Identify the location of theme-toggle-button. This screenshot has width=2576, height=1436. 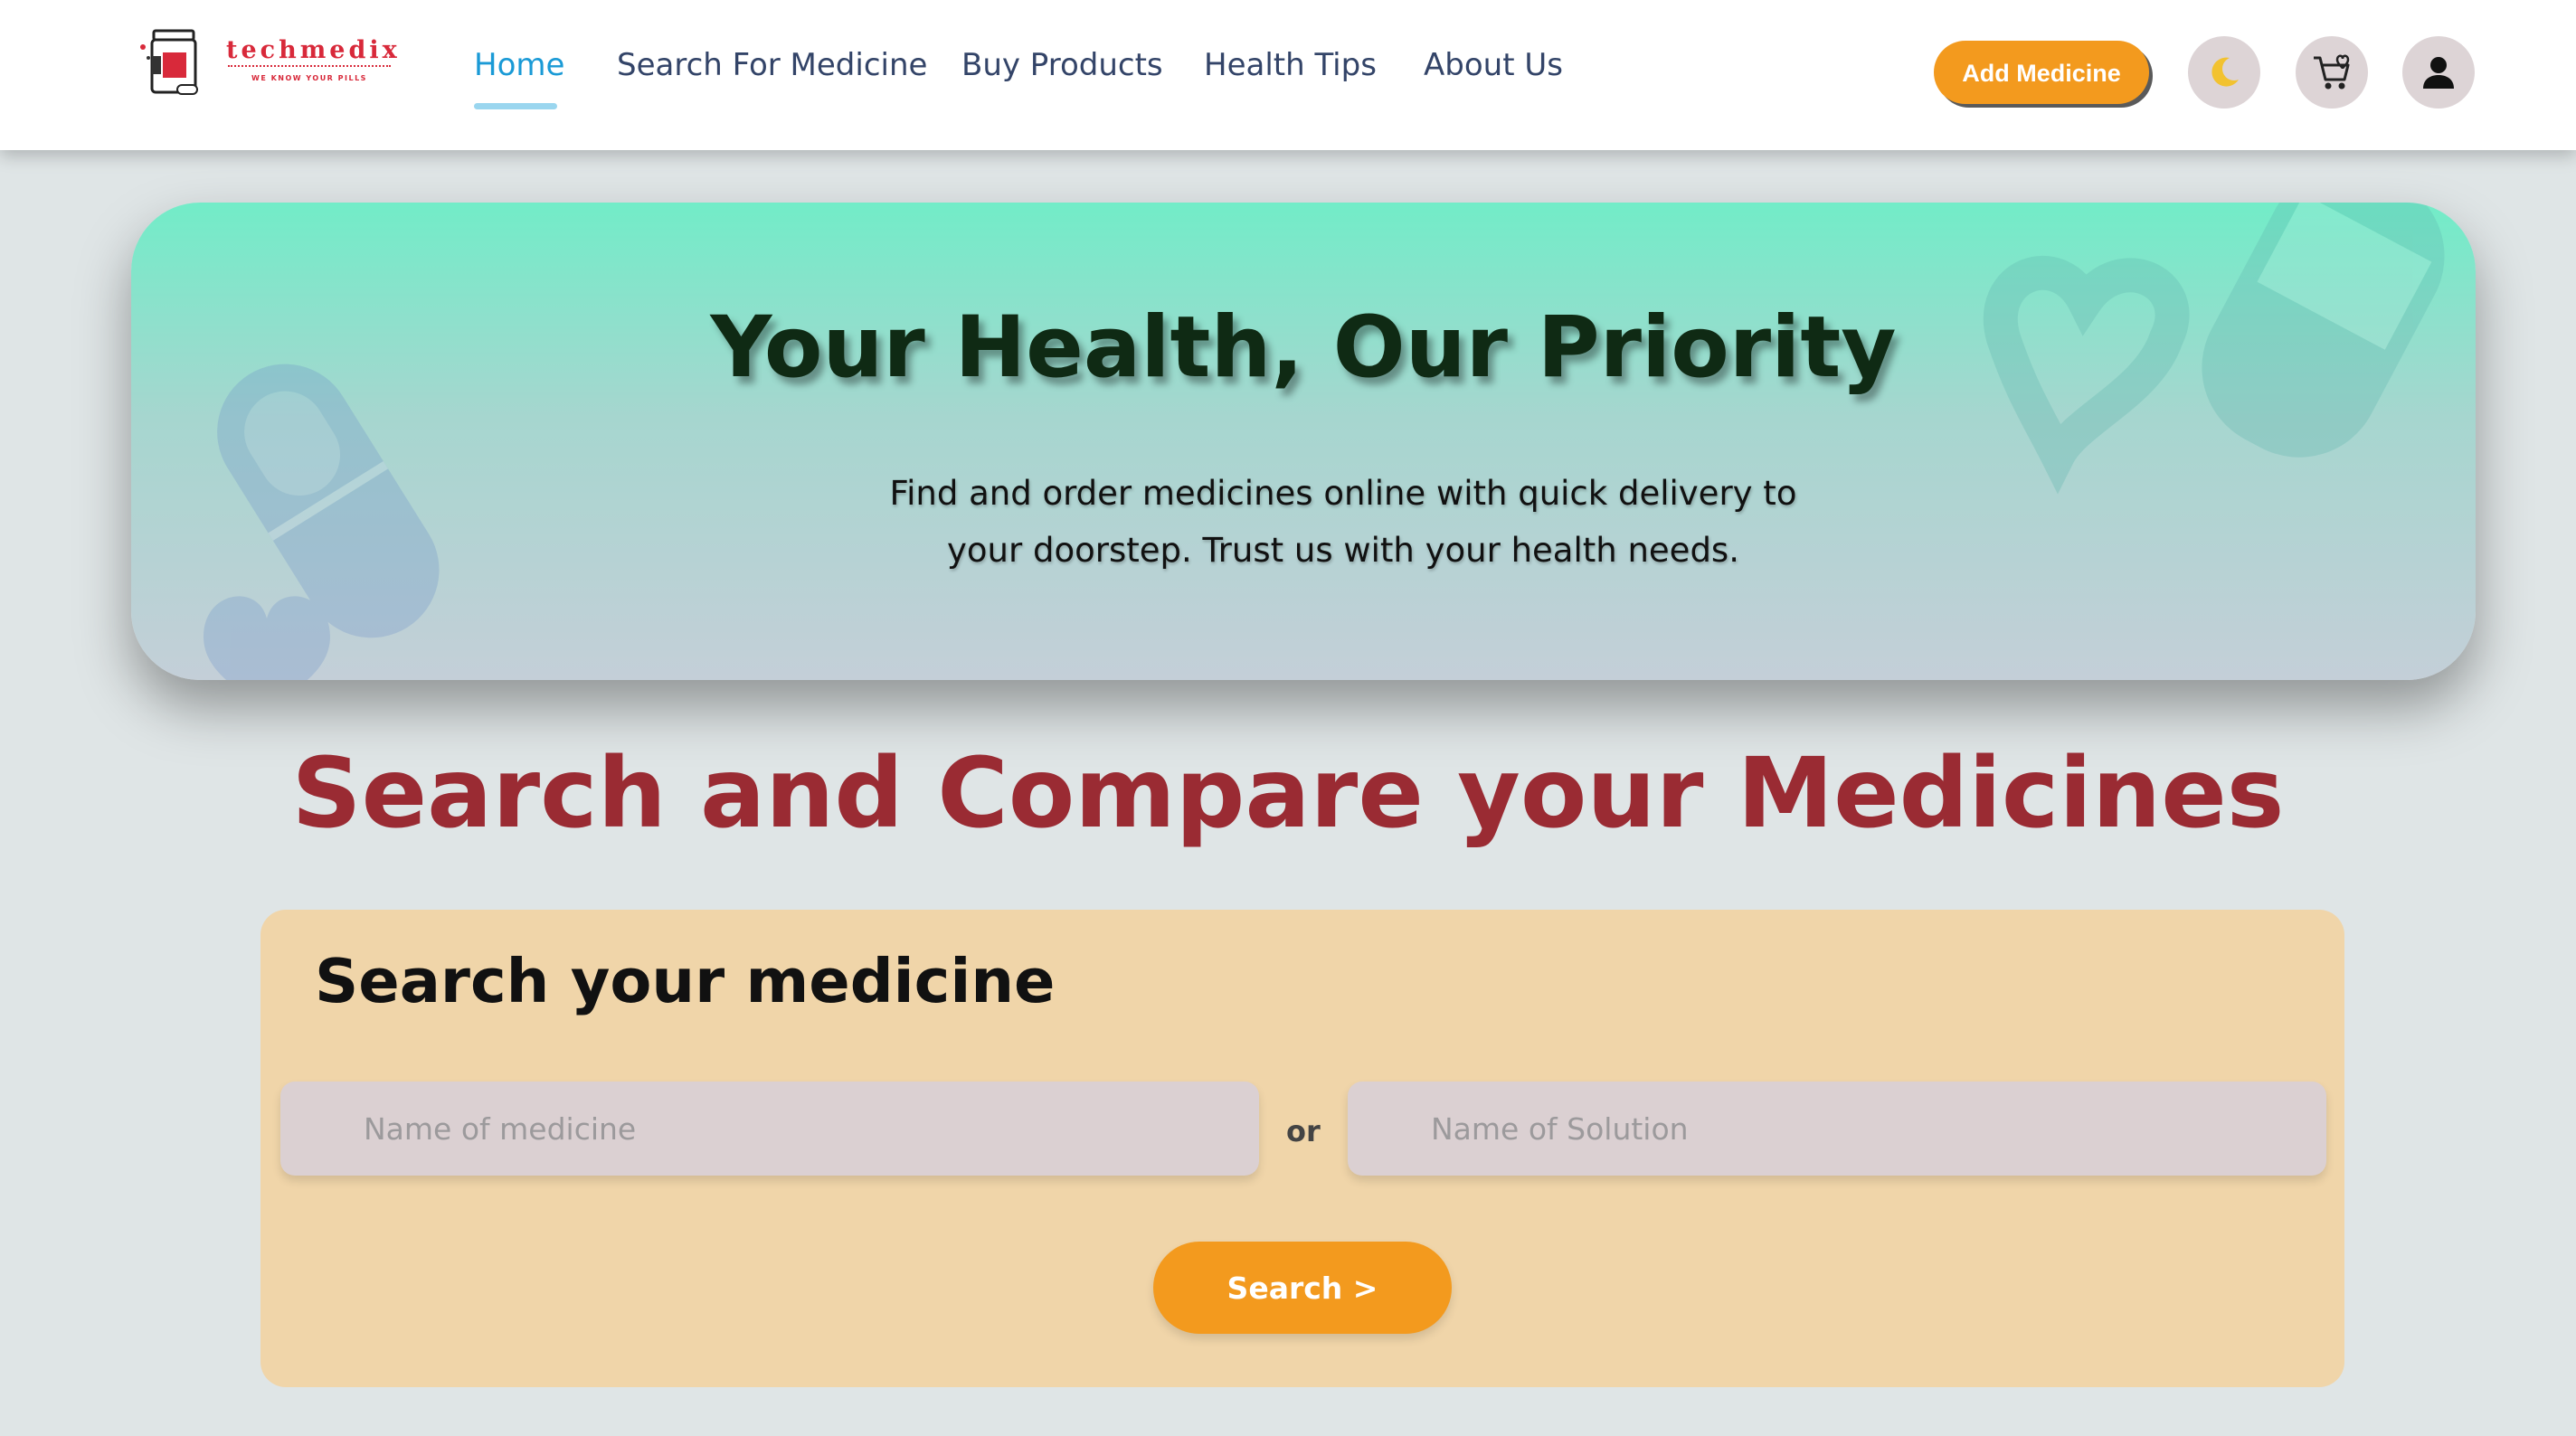
(2224, 72).